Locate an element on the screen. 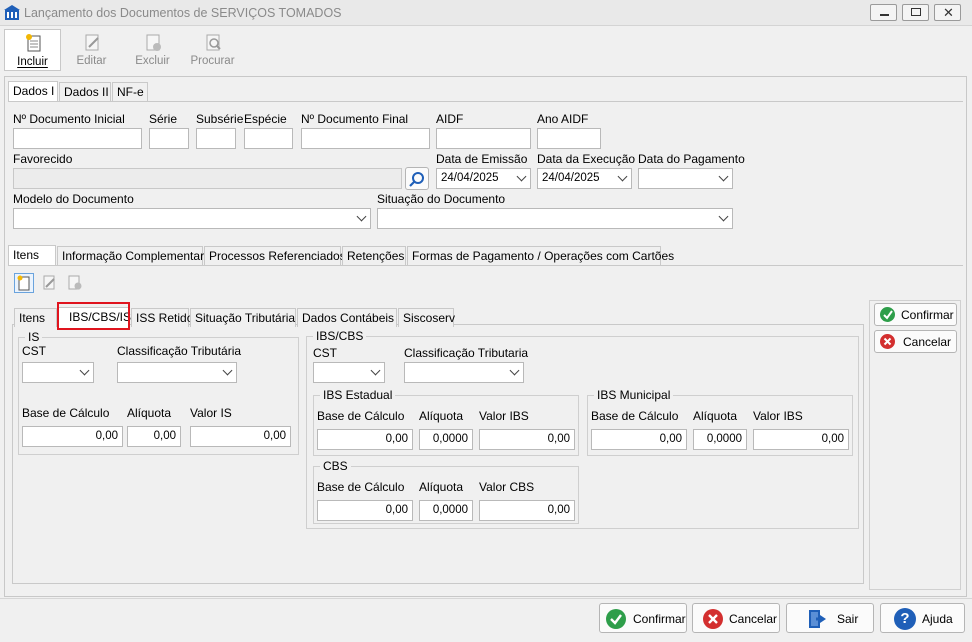  tab-iss-retido: ISS Retido is located at coordinates (162, 317).